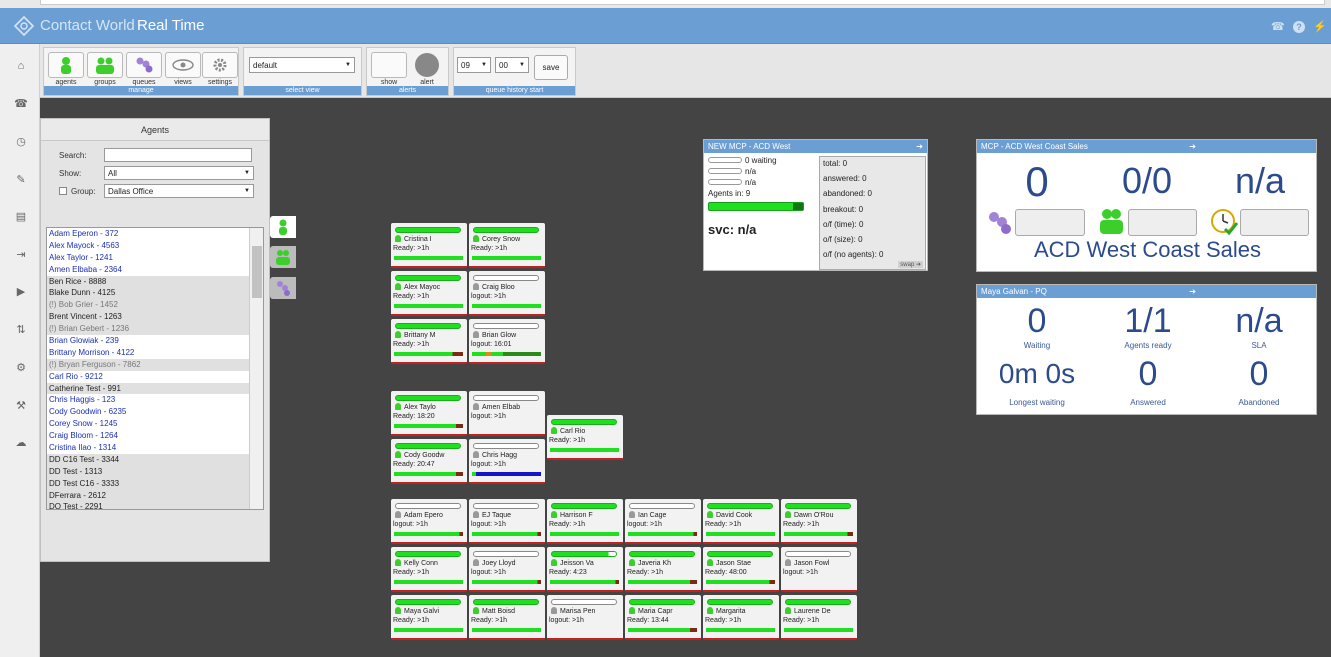 This screenshot has height=657, width=1331. I want to click on pq-waiting-value: 0, so click(1037, 321).